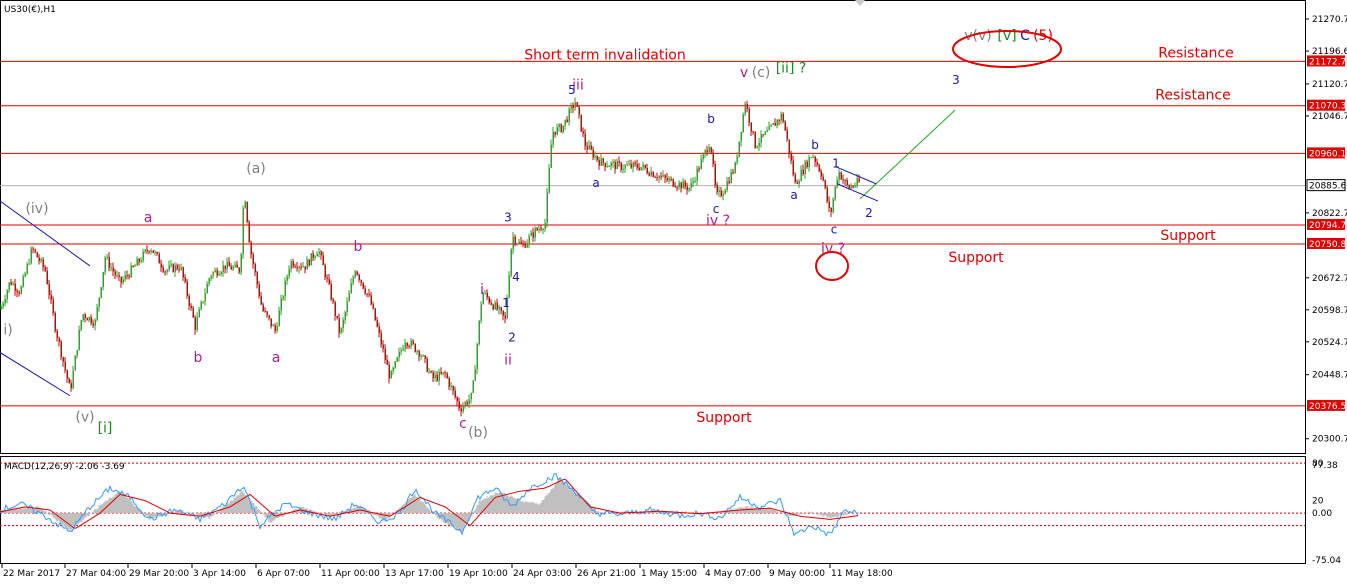 The height and width of the screenshot is (584, 1347). Describe the element at coordinates (542, 574) in the screenshot. I see `x-tick-label: 24 Apr 03:00` at that location.